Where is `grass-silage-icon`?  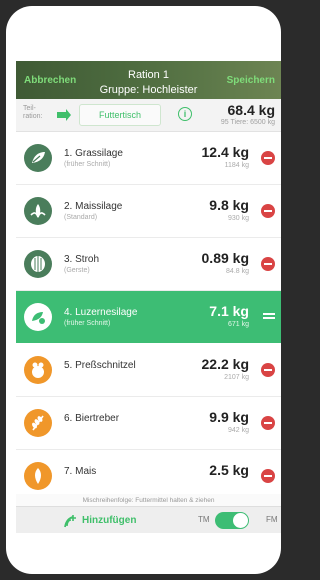
grass-silage-icon is located at coordinates (38, 158).